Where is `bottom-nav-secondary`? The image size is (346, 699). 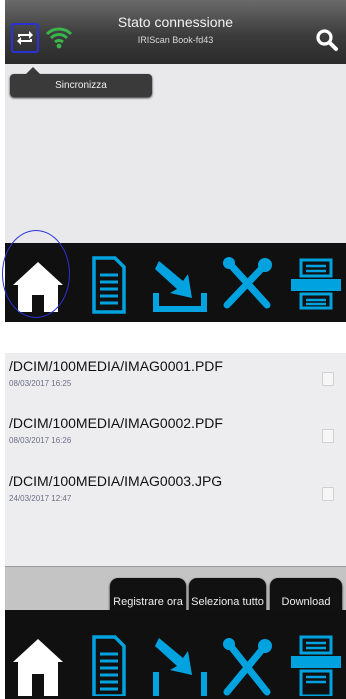 bottom-nav-secondary is located at coordinates (175, 654).